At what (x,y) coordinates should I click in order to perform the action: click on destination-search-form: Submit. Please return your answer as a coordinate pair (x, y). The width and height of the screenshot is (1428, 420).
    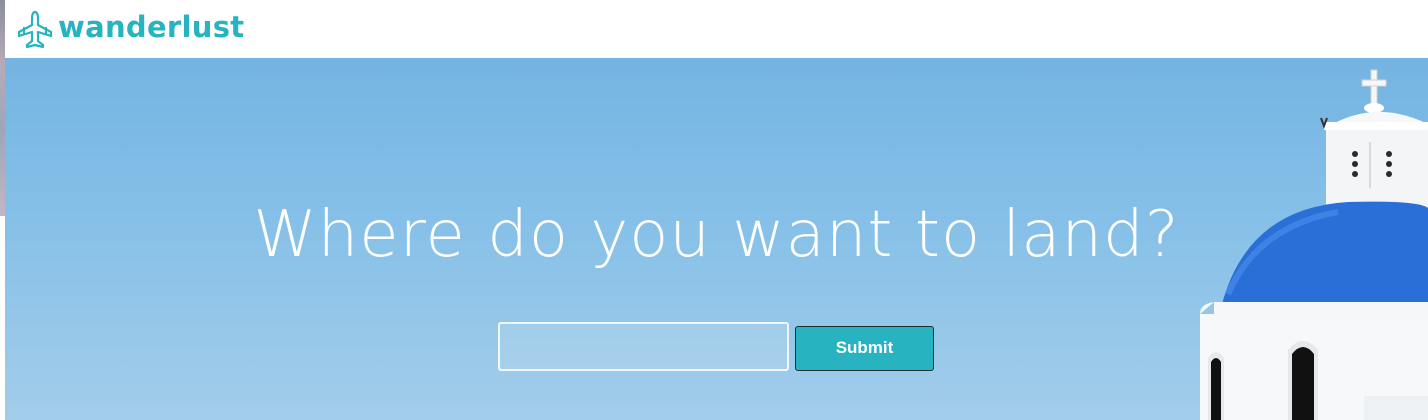
    Looking at the image, I should click on (716, 346).